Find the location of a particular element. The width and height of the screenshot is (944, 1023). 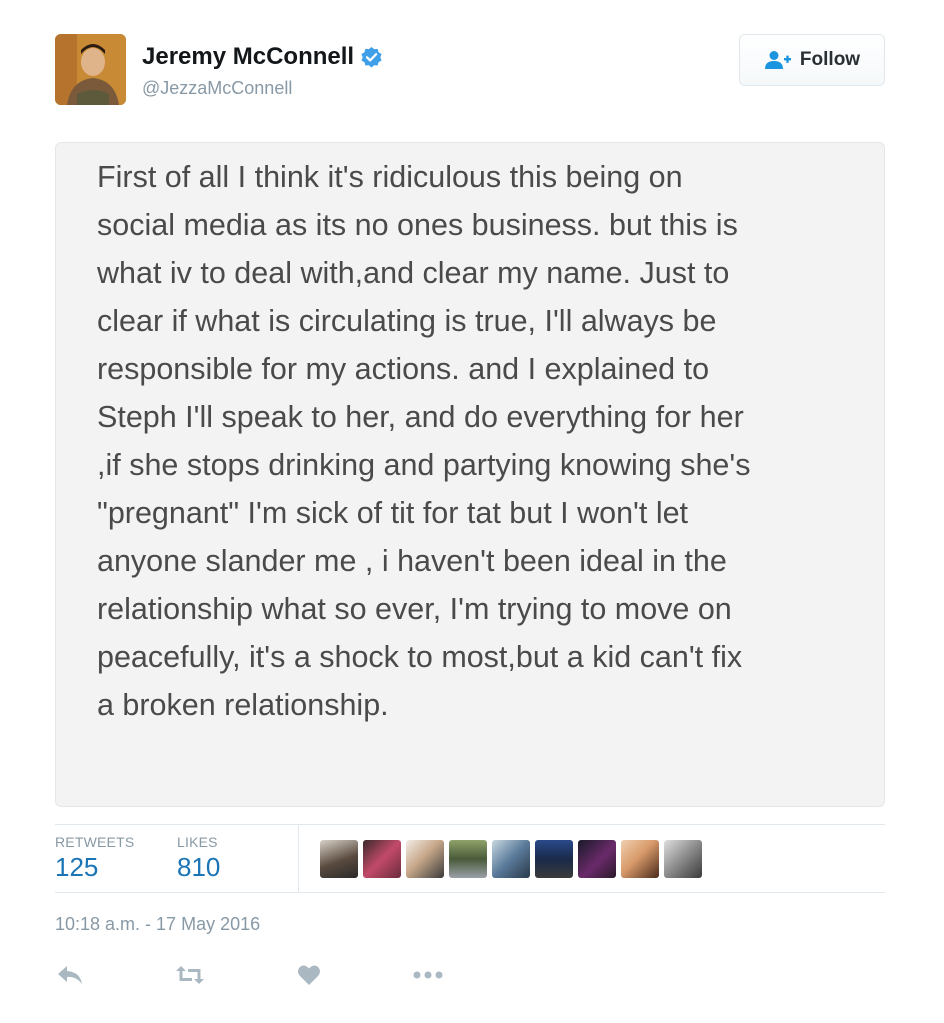

avatar is located at coordinates (90, 69).